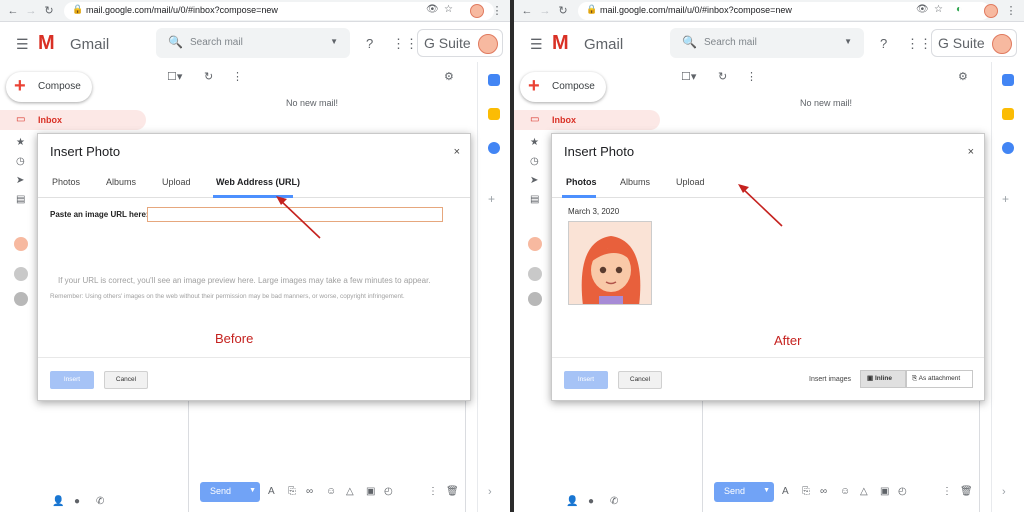 This screenshot has width=1024, height=512. Describe the element at coordinates (610, 263) in the screenshot. I see `photo-thumbnail` at that location.